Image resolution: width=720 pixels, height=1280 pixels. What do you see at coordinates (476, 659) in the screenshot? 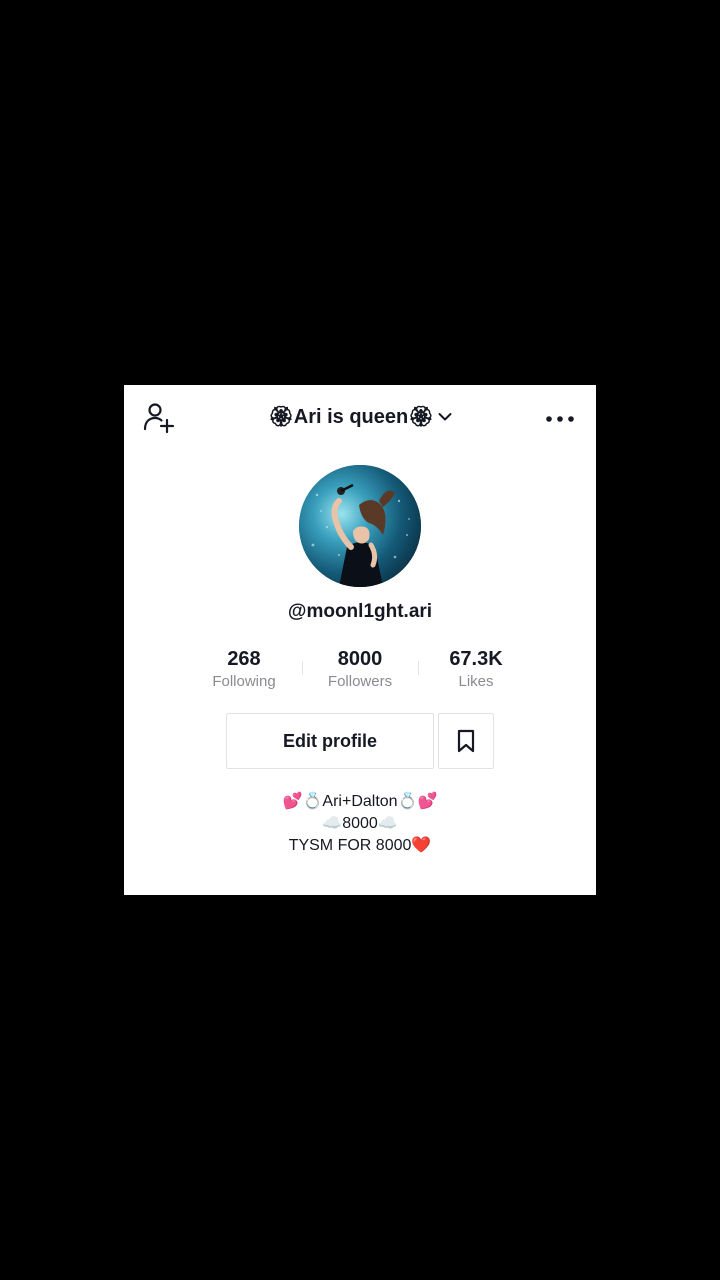
I see `likes-count: 67.3K` at bounding box center [476, 659].